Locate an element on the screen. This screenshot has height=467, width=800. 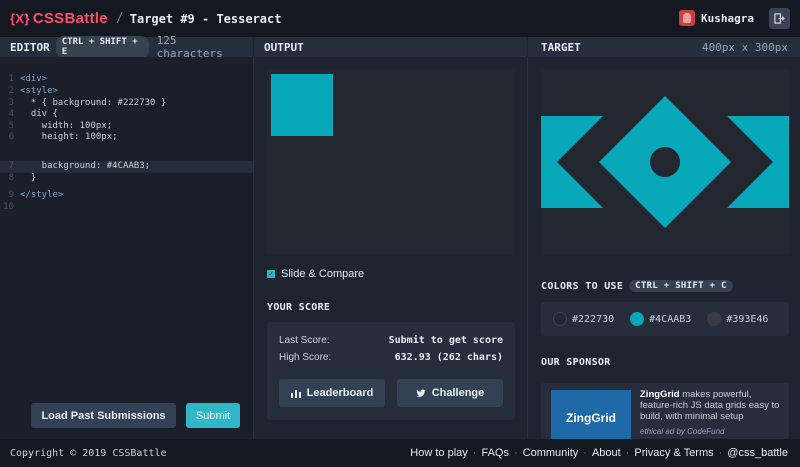
leaderboard-button: Leaderboard is located at coordinates (332, 393).